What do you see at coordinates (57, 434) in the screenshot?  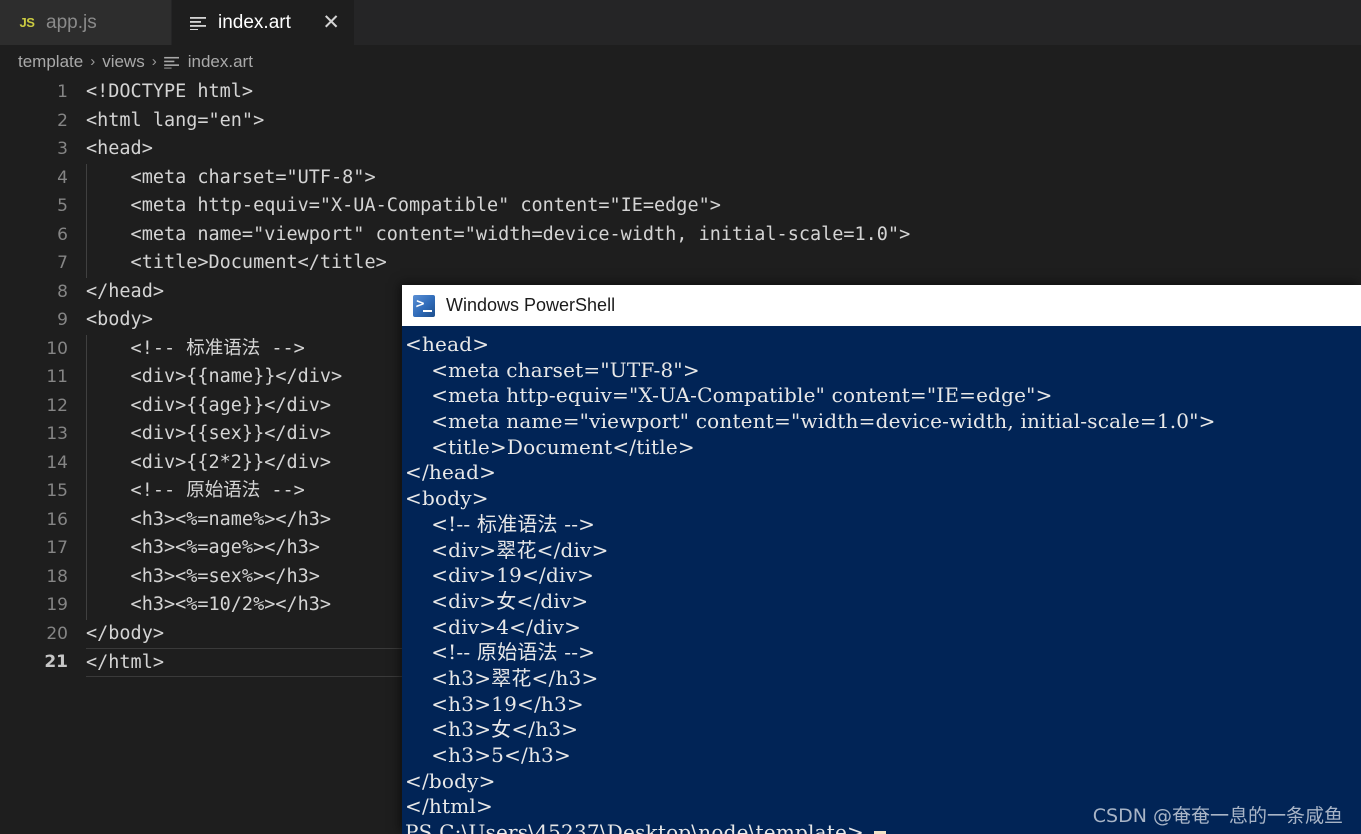 I see `line-number: 13` at bounding box center [57, 434].